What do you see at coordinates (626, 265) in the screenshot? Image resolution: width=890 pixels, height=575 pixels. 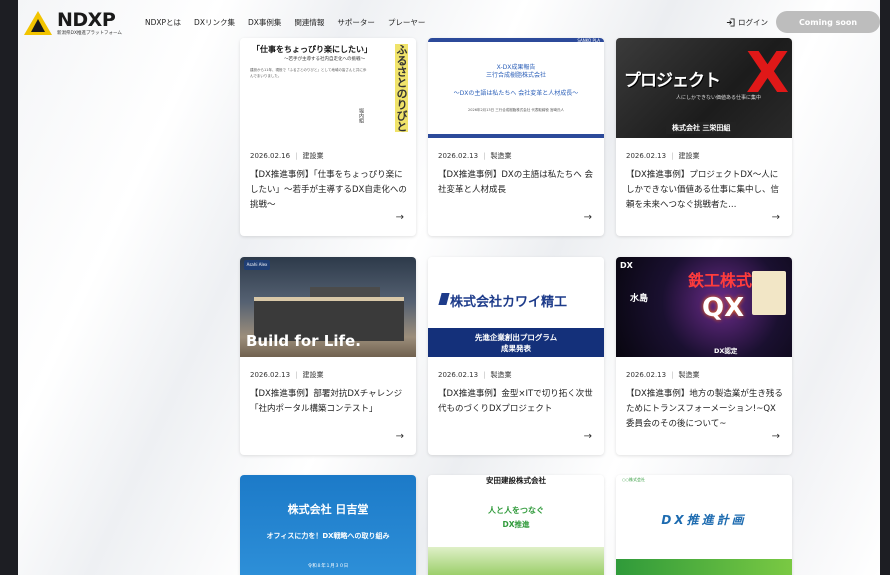 I see `thumb-corner: DX` at bounding box center [626, 265].